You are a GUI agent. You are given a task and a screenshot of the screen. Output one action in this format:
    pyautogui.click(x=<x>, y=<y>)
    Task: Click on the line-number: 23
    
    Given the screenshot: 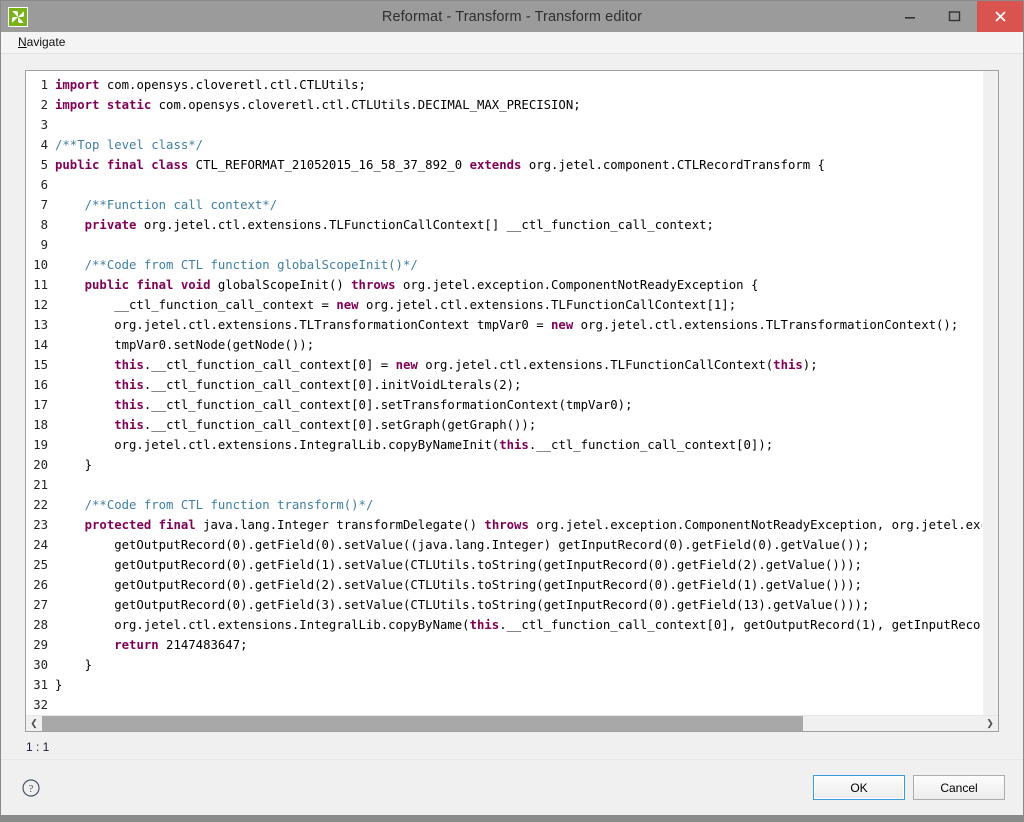 What is the action you would take?
    pyautogui.click(x=40, y=525)
    